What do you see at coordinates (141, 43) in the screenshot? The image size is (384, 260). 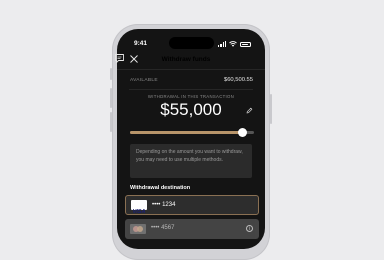 I see `status-time: 9:41` at bounding box center [141, 43].